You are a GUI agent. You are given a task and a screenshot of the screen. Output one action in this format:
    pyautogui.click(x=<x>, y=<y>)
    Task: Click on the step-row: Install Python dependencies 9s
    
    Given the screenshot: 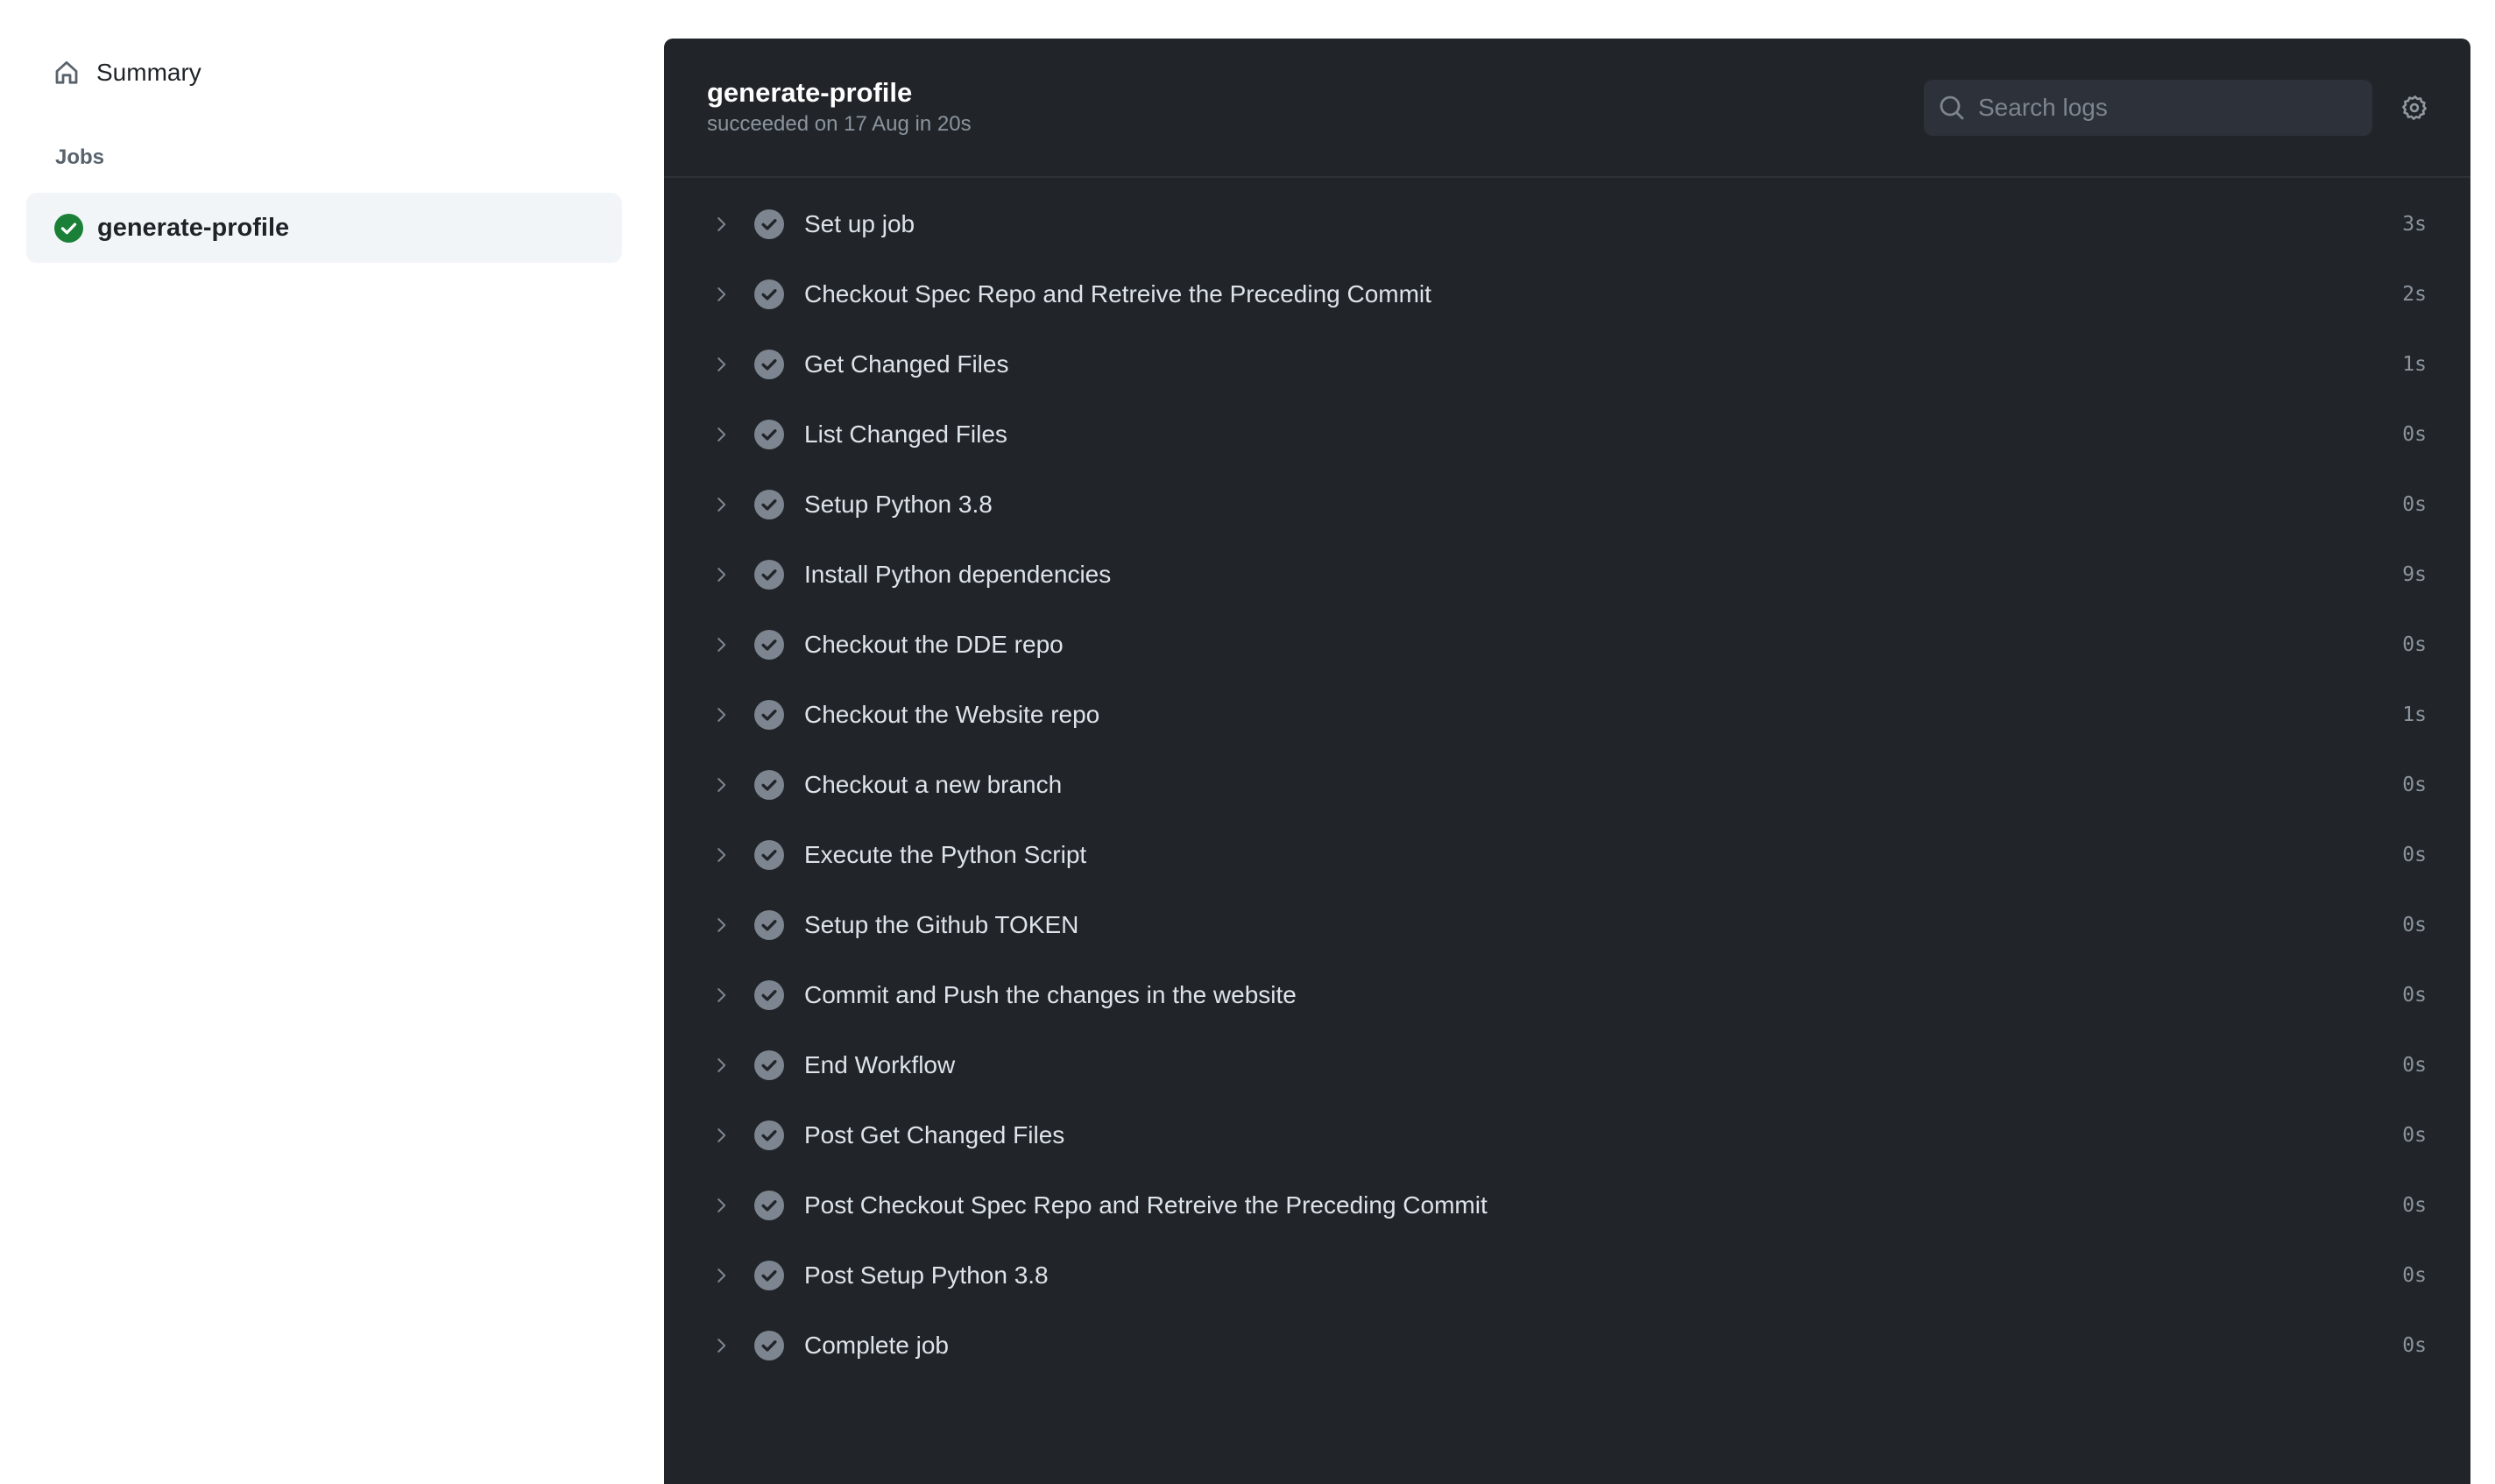 What is the action you would take?
    pyautogui.click(x=1567, y=575)
    